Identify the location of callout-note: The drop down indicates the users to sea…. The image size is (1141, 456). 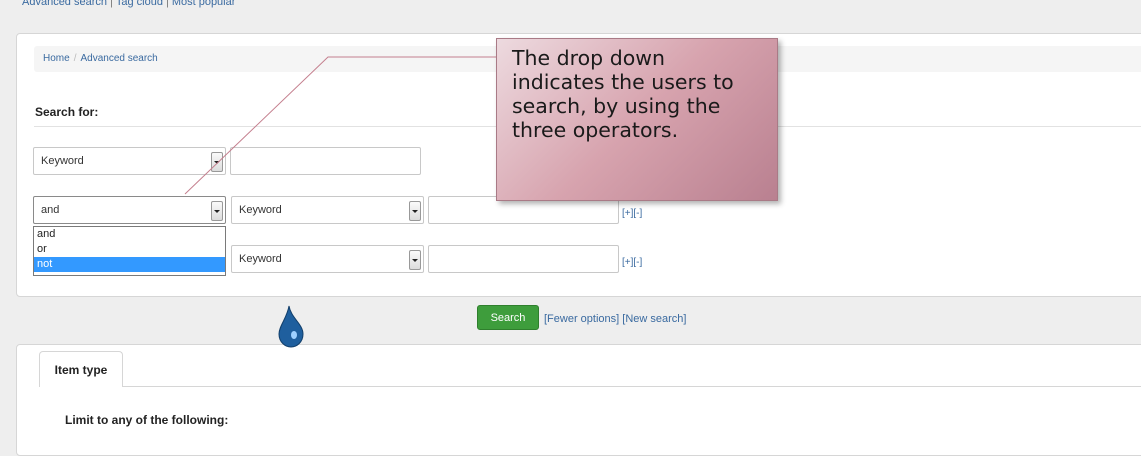
(637, 119).